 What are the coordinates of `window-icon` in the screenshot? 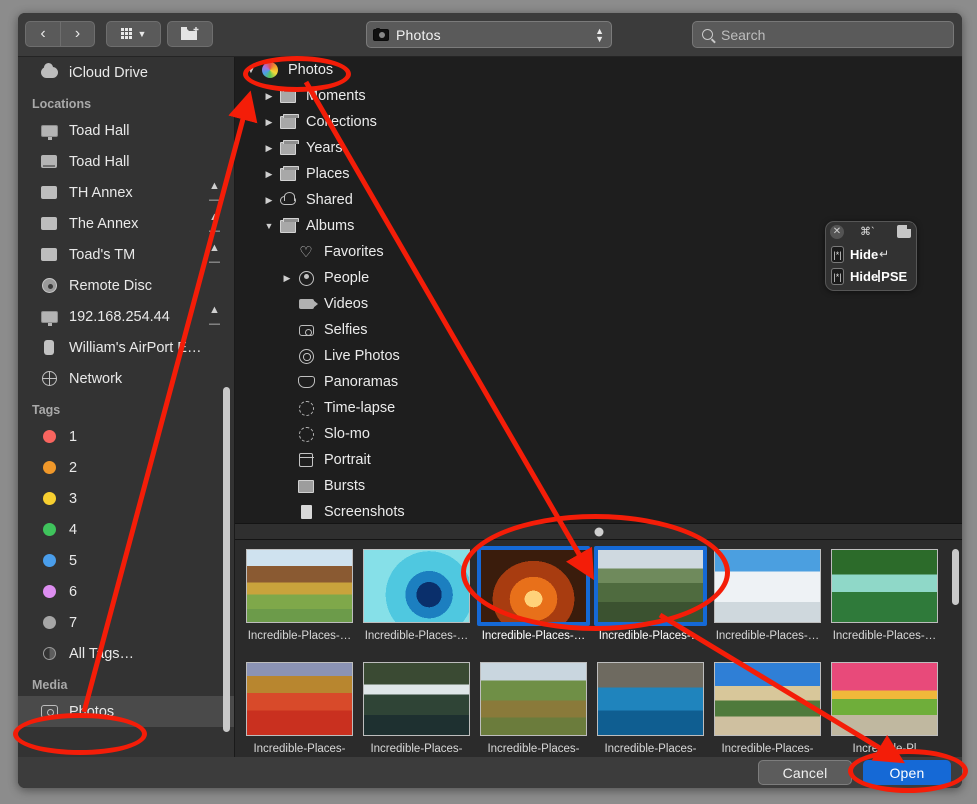 It's located at (905, 230).